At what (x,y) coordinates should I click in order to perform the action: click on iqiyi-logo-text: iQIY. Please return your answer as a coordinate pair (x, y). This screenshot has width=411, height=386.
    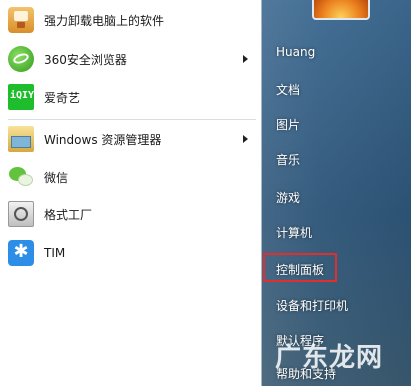
    Looking at the image, I should click on (22, 95).